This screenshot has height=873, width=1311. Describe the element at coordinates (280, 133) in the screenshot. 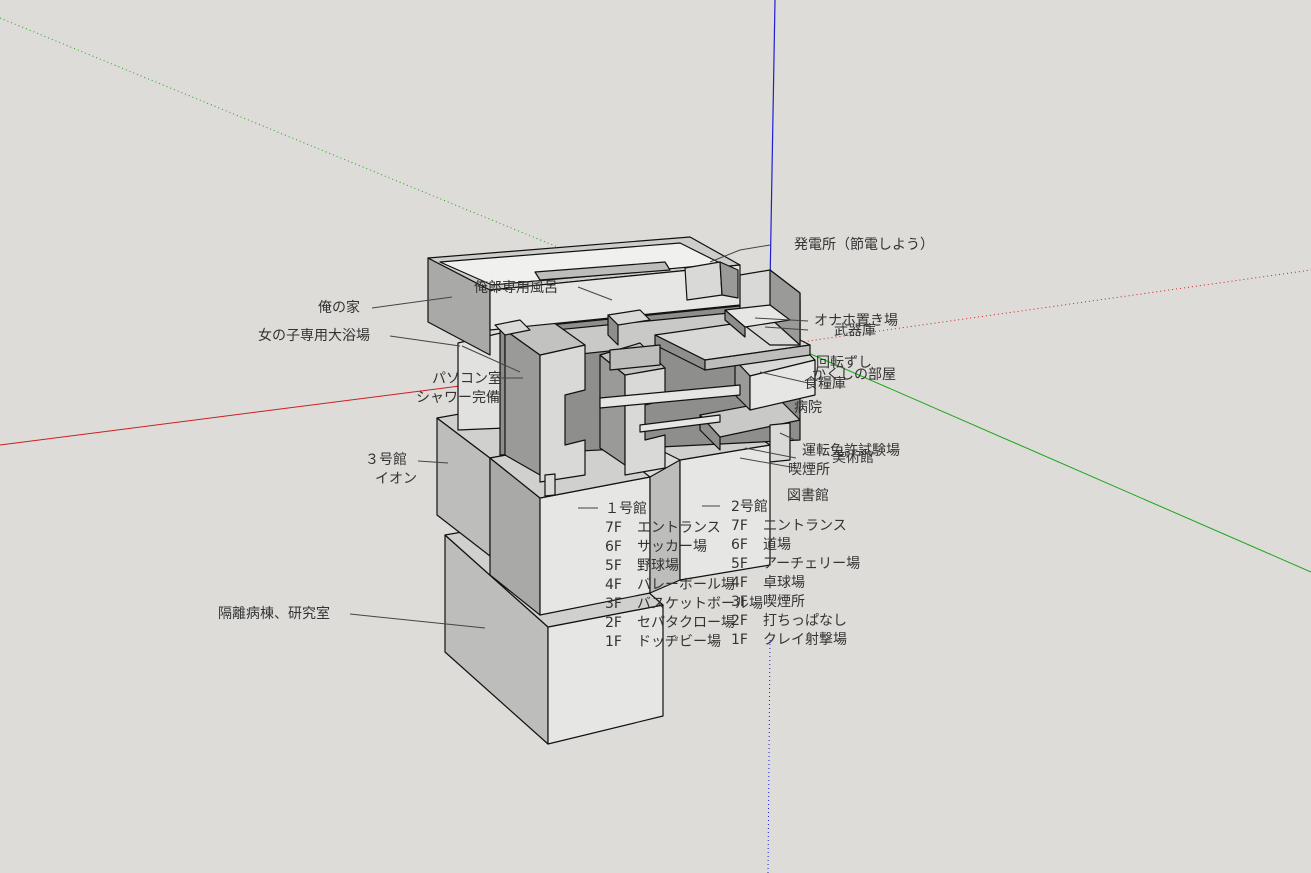

I see `green-axis-dotted` at that location.